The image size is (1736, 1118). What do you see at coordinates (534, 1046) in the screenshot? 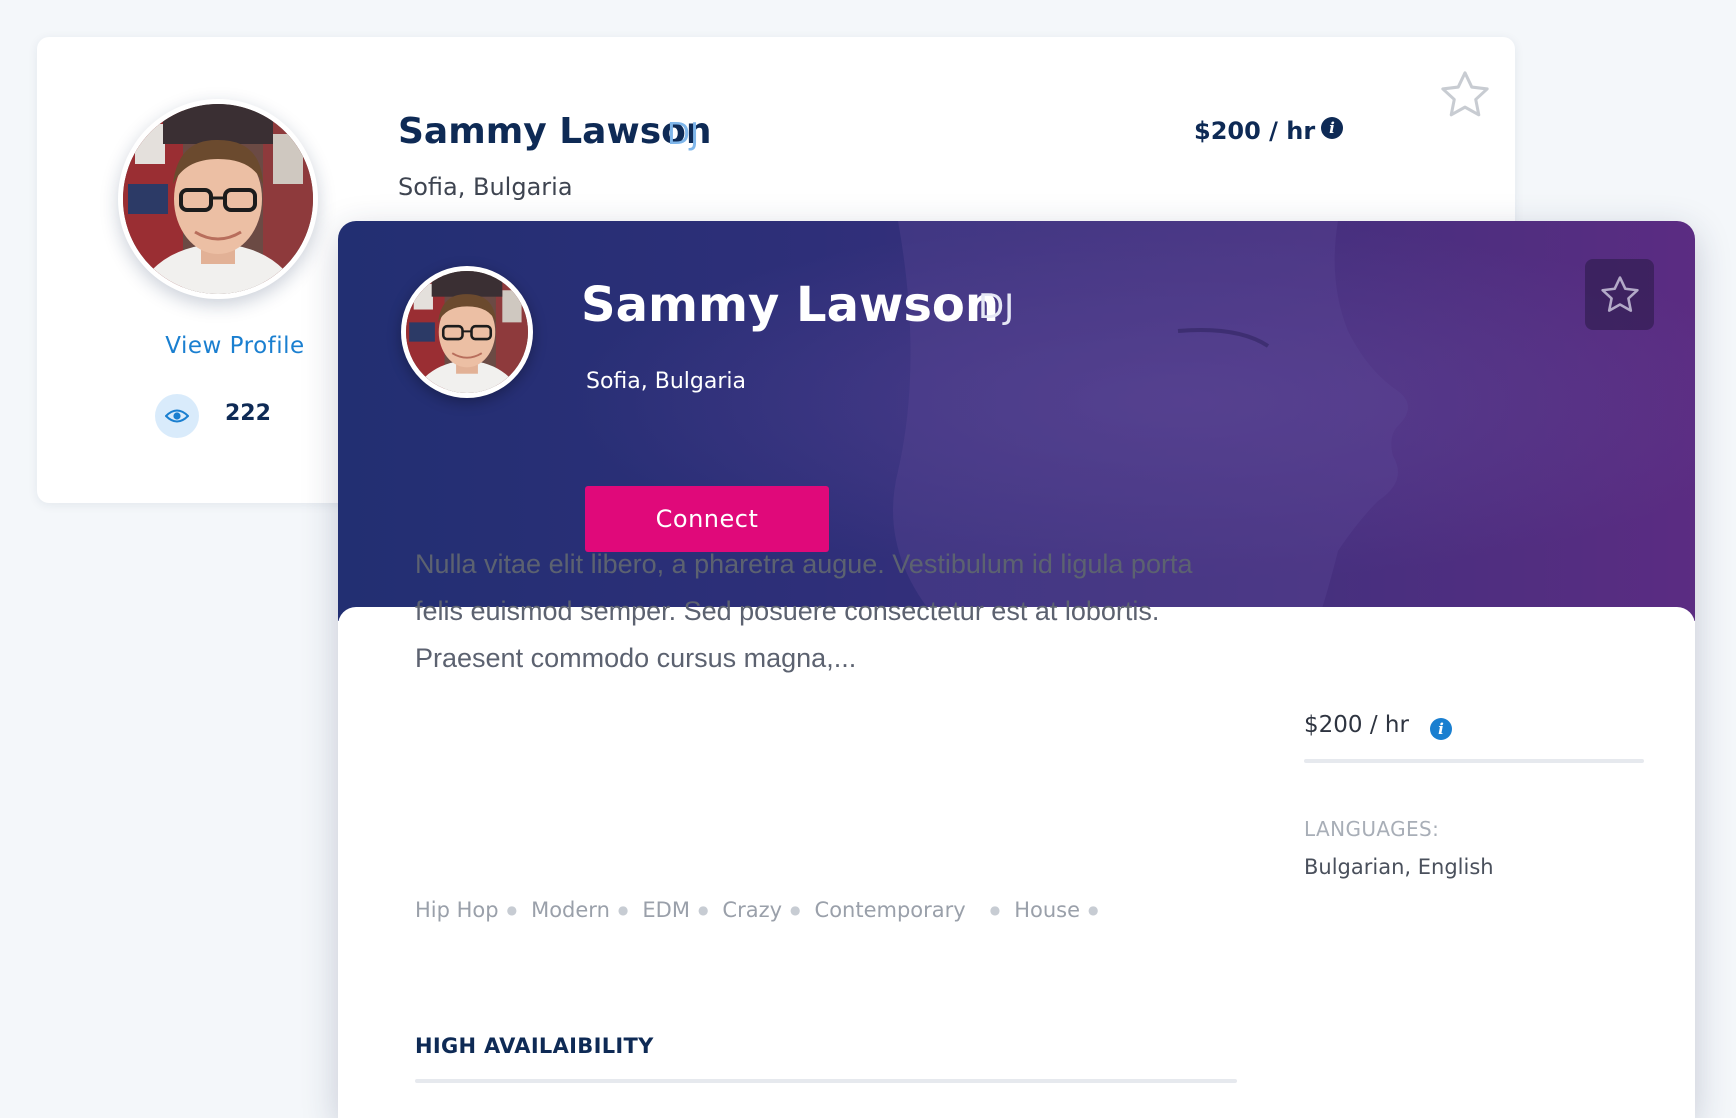
I see `availability-heading: HIGH AVAILAIBILITY` at bounding box center [534, 1046].